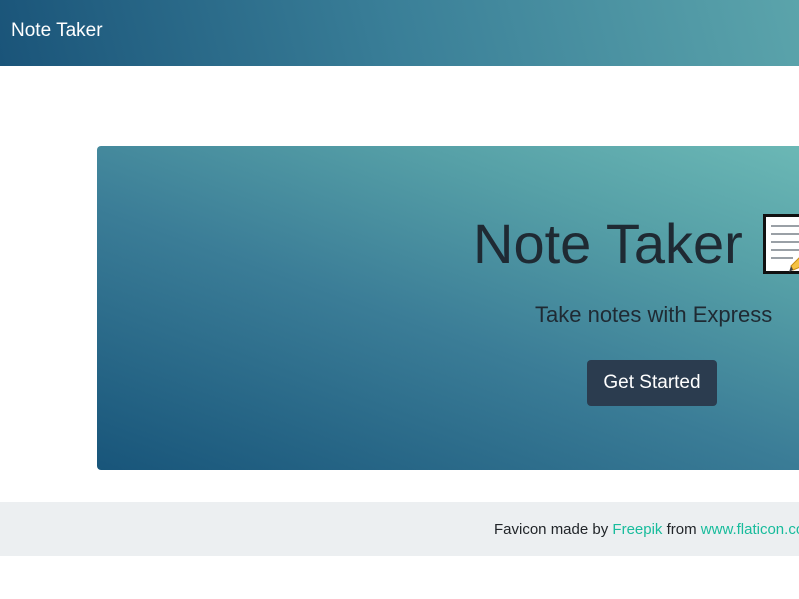 The width and height of the screenshot is (799, 599). What do you see at coordinates (654, 314) in the screenshot?
I see `hero-subtitle: Take notes with Express` at bounding box center [654, 314].